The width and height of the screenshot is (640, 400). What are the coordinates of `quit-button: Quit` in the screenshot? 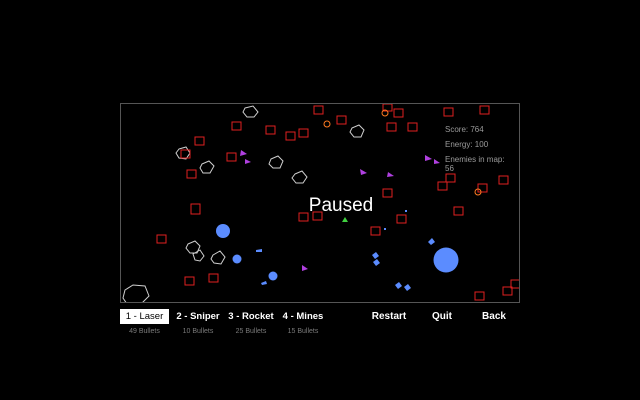 It's located at (442, 316).